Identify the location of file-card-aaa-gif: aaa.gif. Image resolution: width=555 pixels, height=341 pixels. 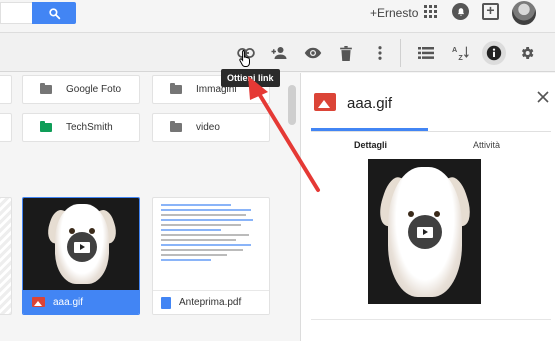
(81, 256).